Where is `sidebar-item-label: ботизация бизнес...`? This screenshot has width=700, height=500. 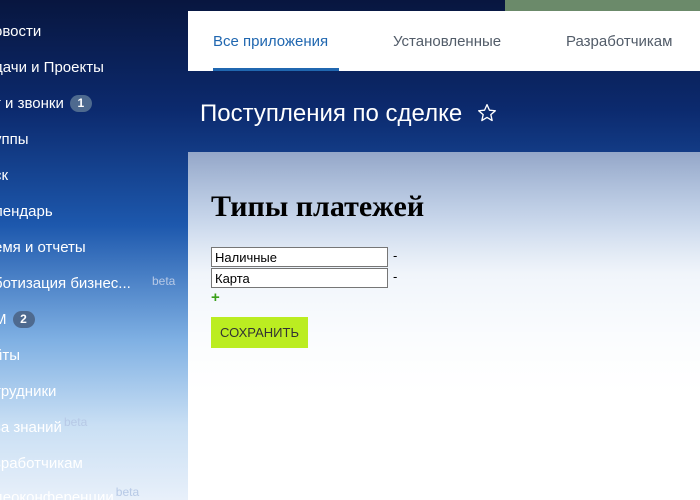
sidebar-item-label: ботизация бизнес... is located at coordinates (65, 283).